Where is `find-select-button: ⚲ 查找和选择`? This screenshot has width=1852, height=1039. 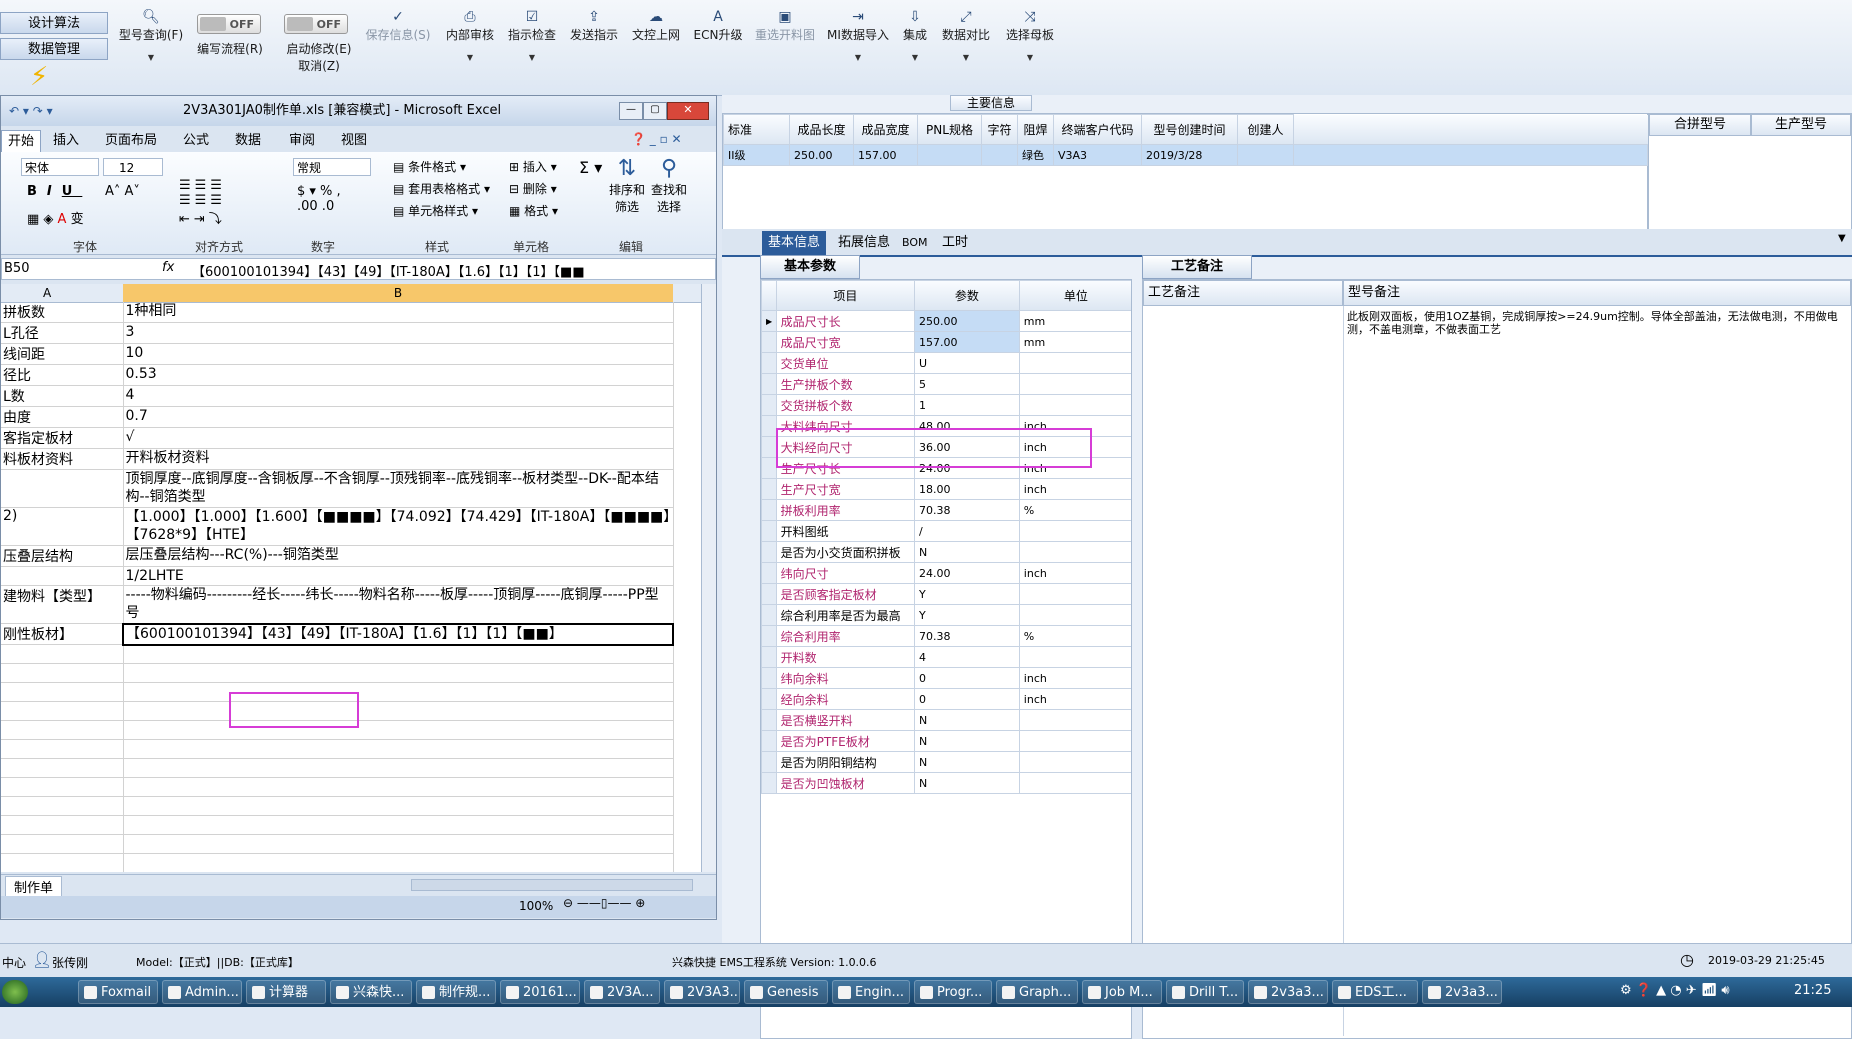 find-select-button: ⚲ 查找和选择 is located at coordinates (669, 185).